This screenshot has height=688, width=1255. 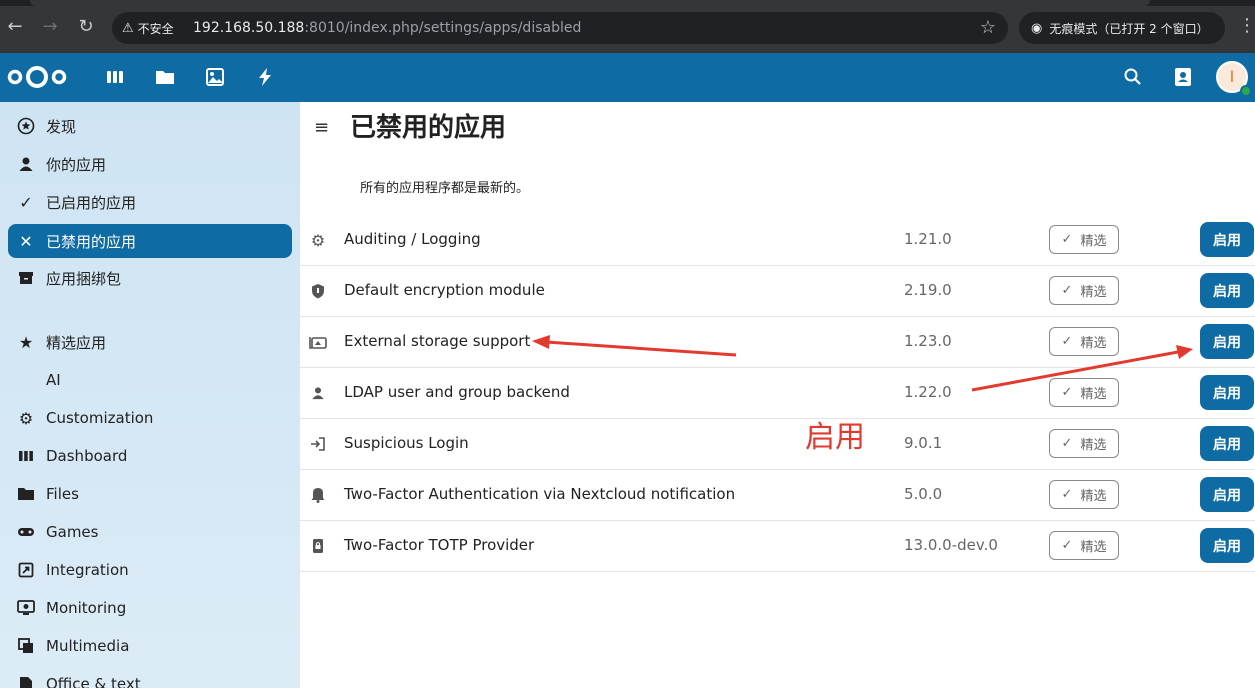 I want to click on status-online-indicator, so click(x=1246, y=91).